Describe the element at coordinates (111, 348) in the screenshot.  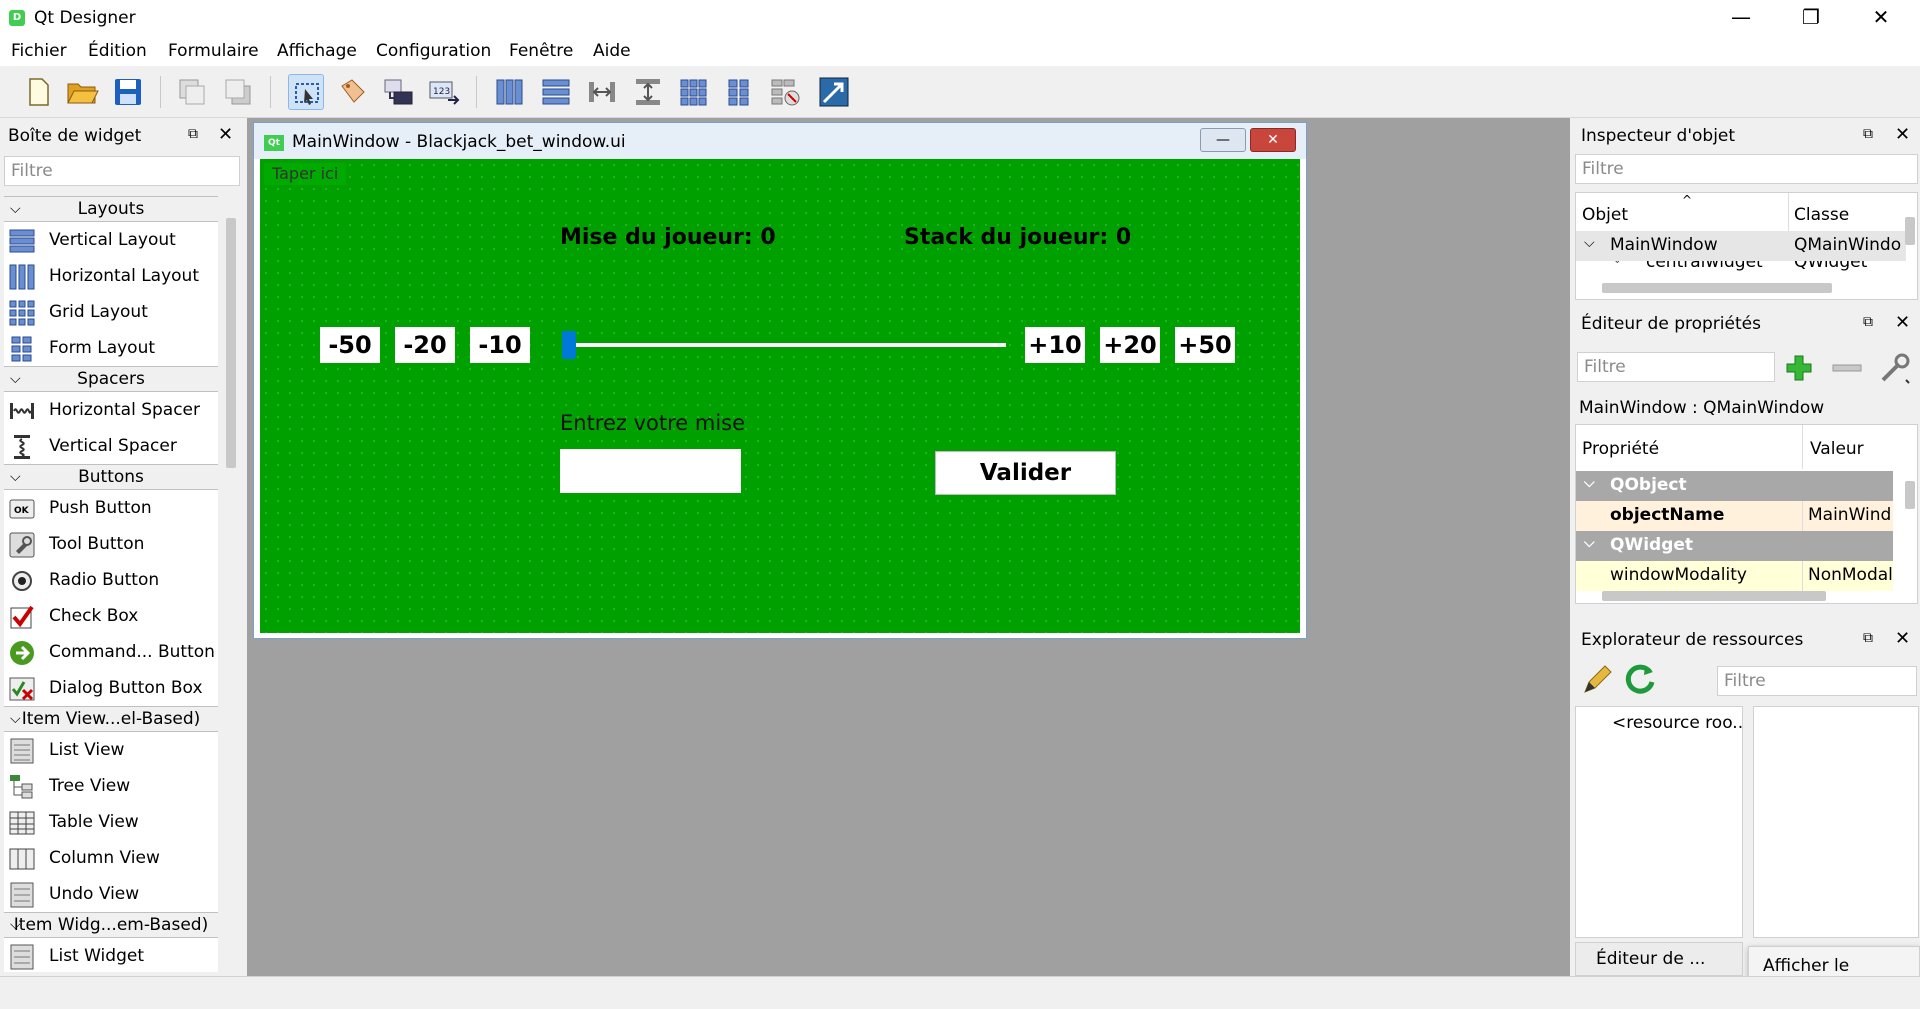
I see `widget-item-form-layout: Form Layout` at that location.